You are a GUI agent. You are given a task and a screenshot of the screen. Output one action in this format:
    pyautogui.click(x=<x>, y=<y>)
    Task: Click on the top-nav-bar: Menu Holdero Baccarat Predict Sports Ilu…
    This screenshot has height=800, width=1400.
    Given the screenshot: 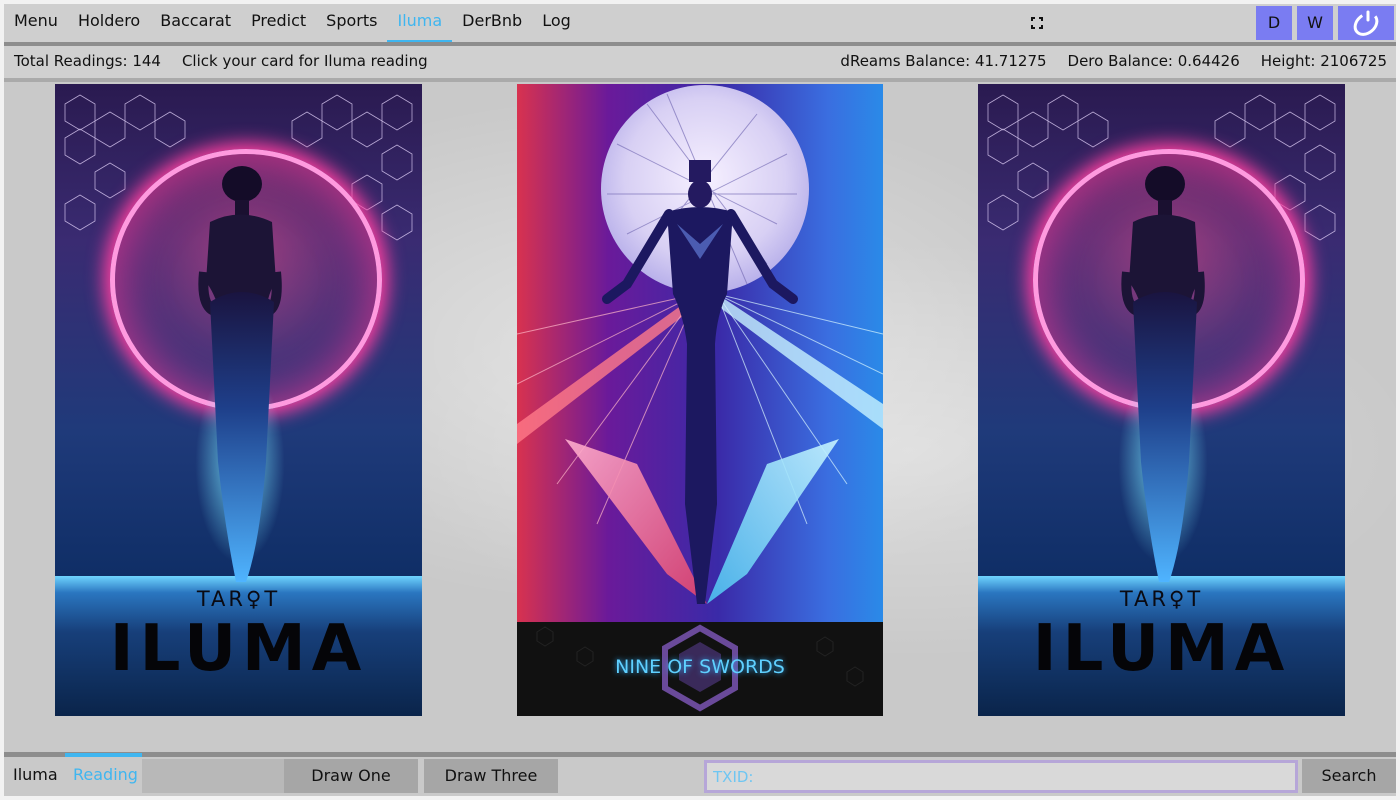 What is the action you would take?
    pyautogui.click(x=700, y=24)
    